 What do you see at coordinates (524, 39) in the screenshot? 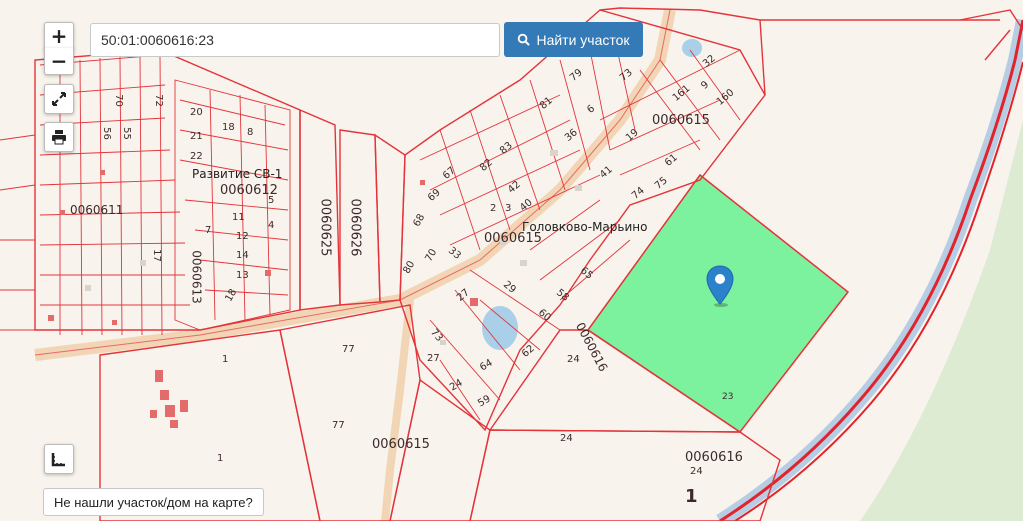
I see `search-icon` at bounding box center [524, 39].